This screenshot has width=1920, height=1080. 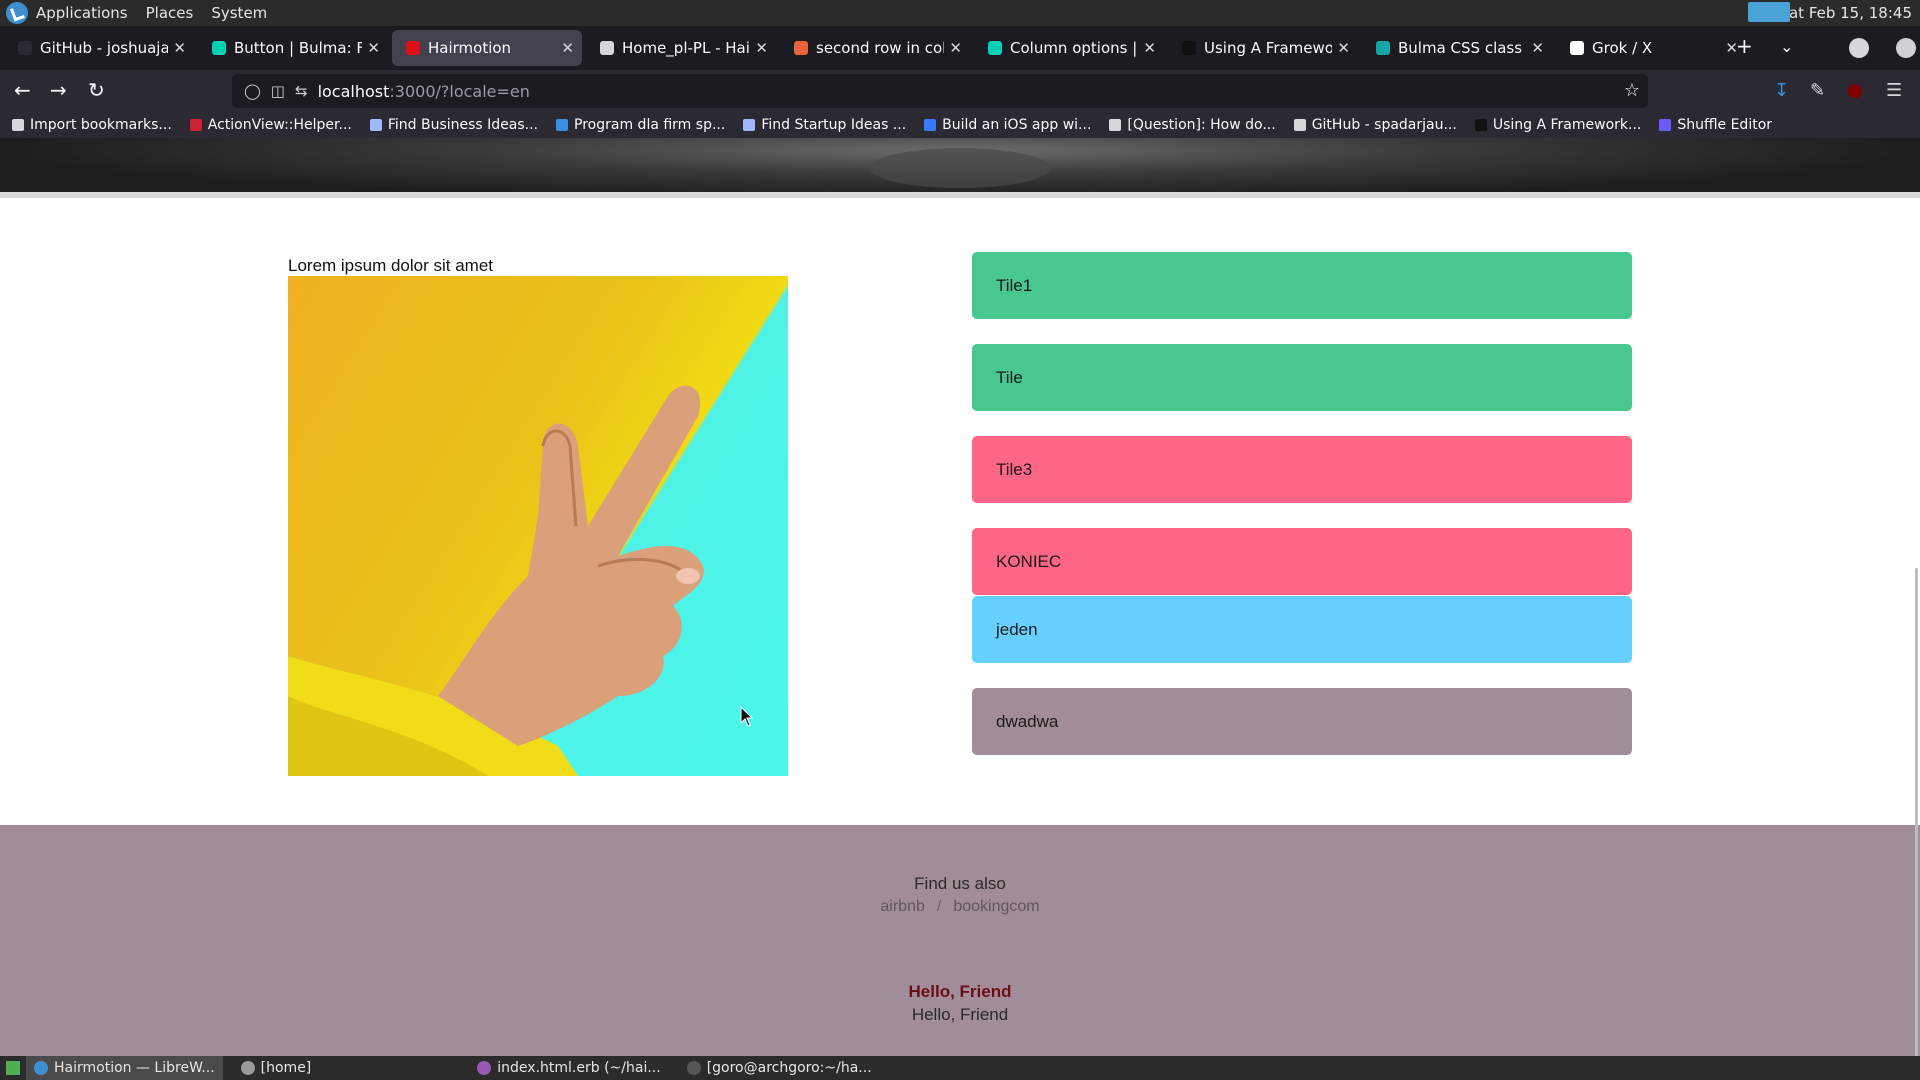 What do you see at coordinates (391, 265) in the screenshot?
I see `lorem-heading: Lorem ipsum dolor sit amet` at bounding box center [391, 265].